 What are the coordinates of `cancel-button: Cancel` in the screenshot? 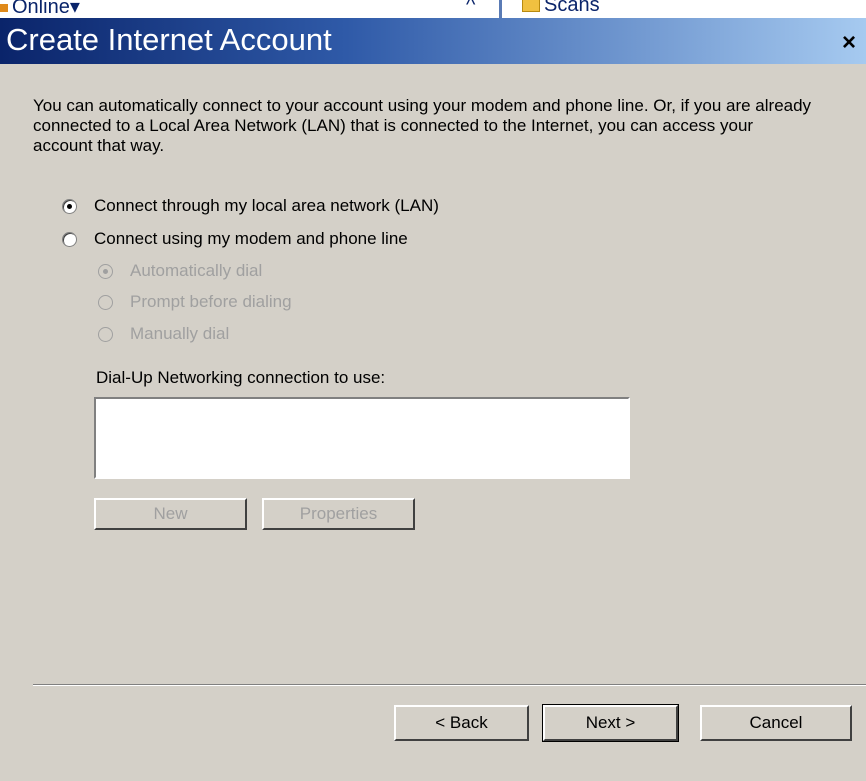 It's located at (776, 723).